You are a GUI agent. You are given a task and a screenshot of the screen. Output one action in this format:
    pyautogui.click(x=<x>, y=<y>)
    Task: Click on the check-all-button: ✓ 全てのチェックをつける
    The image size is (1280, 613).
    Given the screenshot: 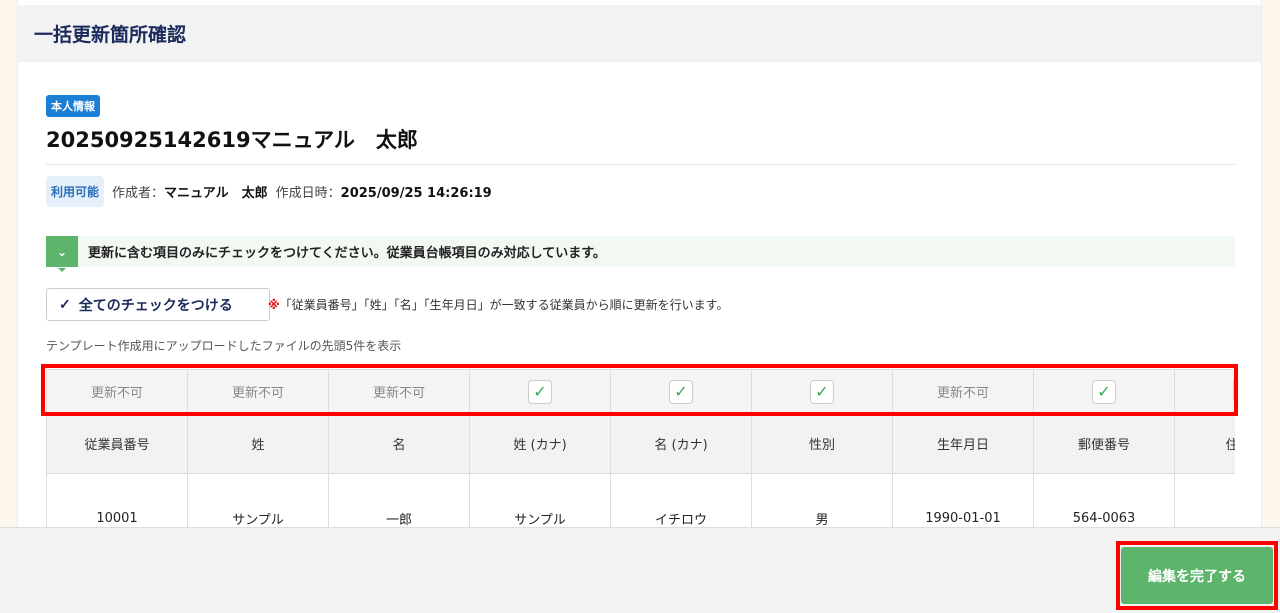 What is the action you would take?
    pyautogui.click(x=158, y=304)
    